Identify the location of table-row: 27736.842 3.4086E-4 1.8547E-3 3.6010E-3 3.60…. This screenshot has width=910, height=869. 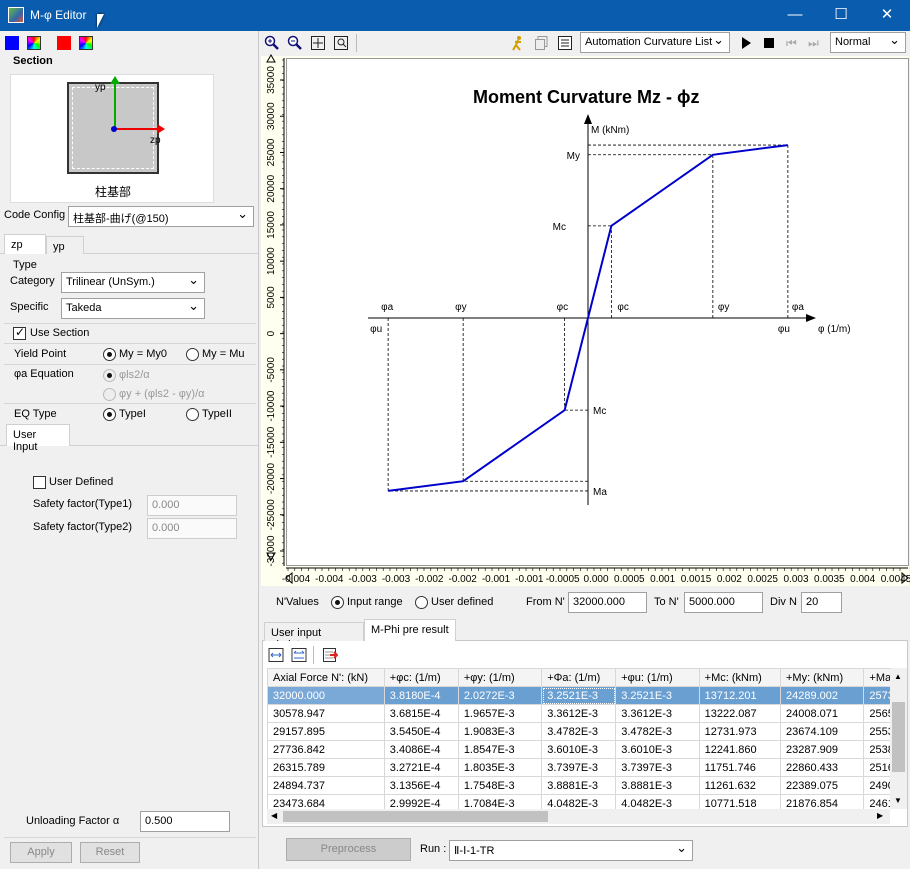
(578, 749).